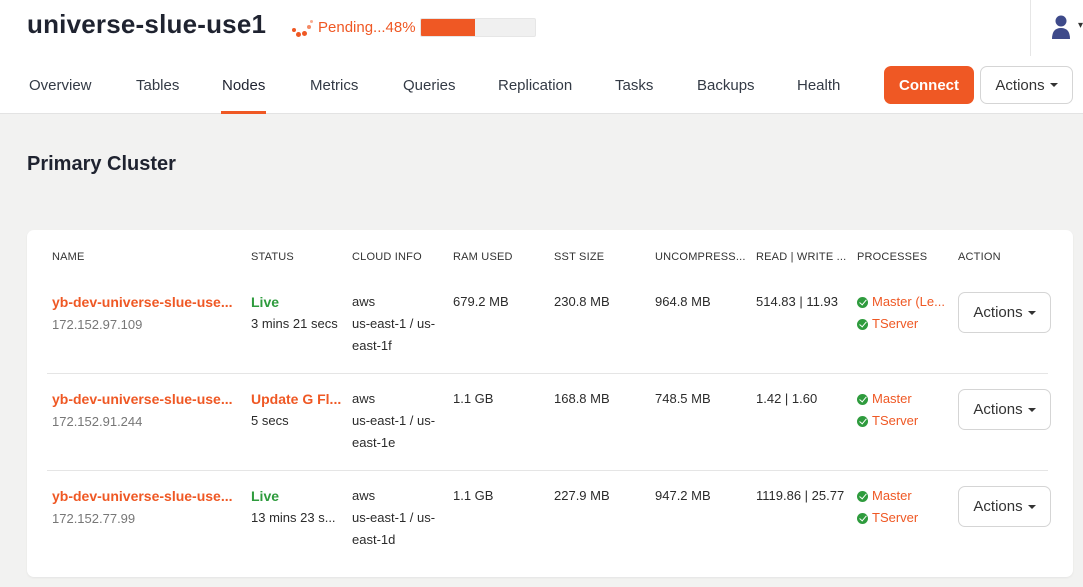 The height and width of the screenshot is (587, 1083). I want to click on divider, so click(1030, 28).